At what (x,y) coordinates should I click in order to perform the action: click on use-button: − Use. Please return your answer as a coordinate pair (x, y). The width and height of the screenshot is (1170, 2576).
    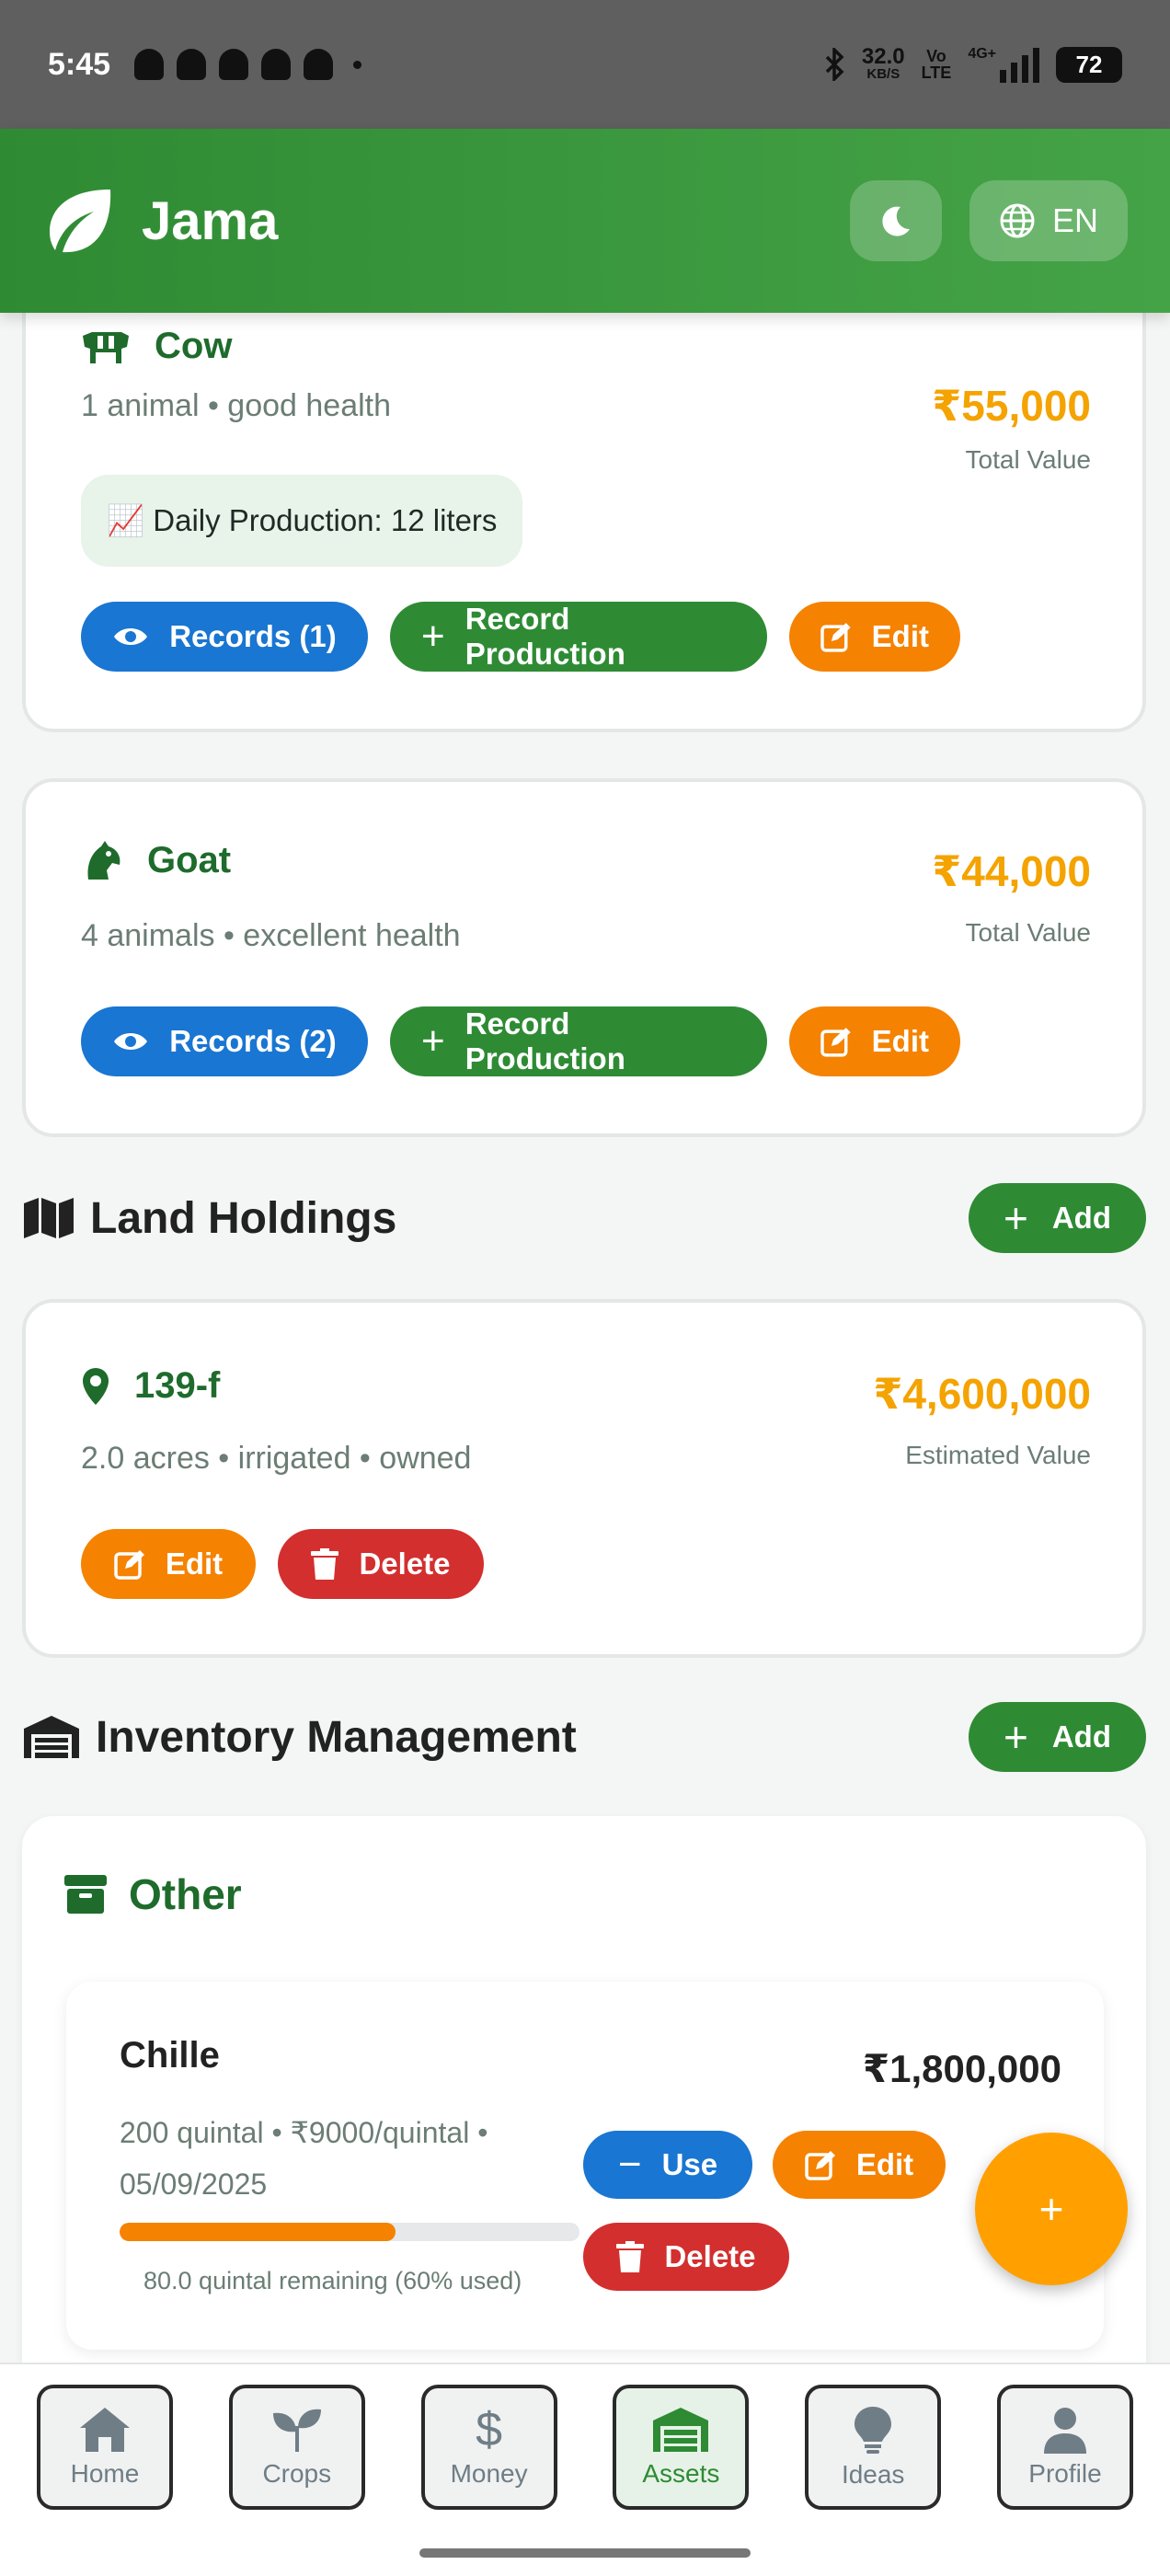
    Looking at the image, I should click on (667, 2165).